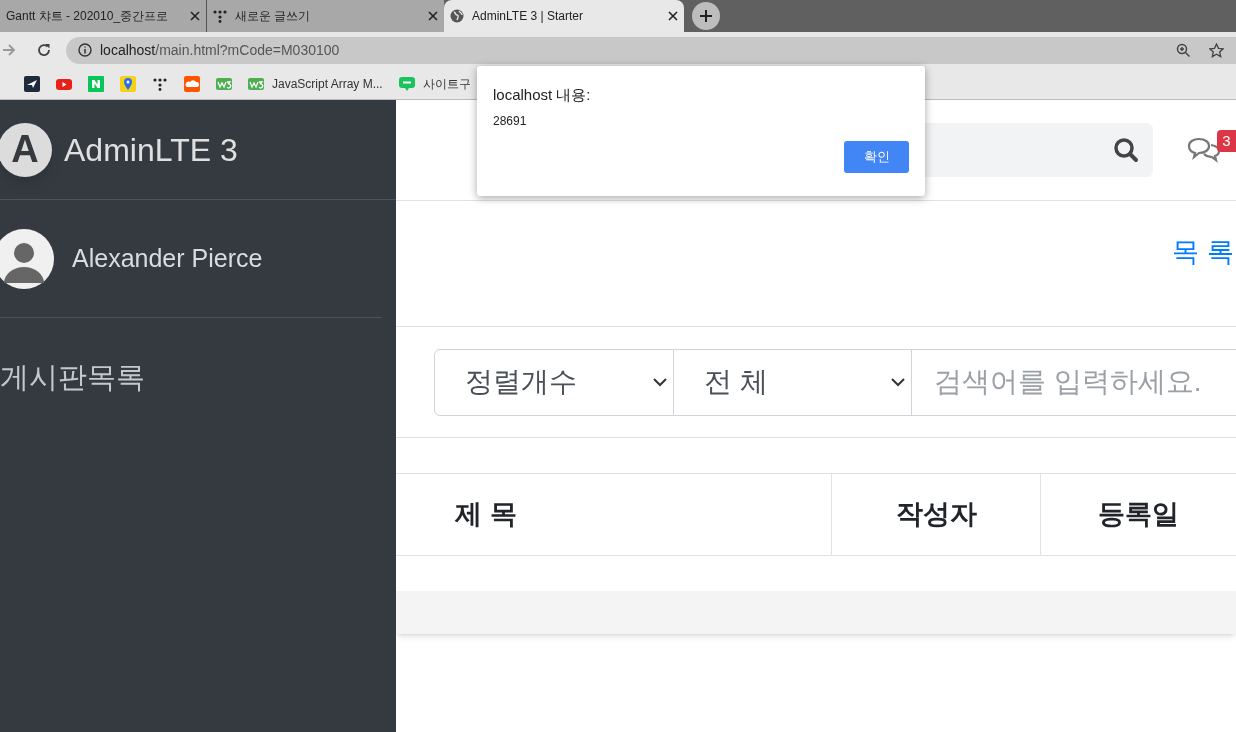 This screenshot has width=1236, height=732. Describe the element at coordinates (167, 258) in the screenshot. I see `user-name: Alexander Pierce` at that location.